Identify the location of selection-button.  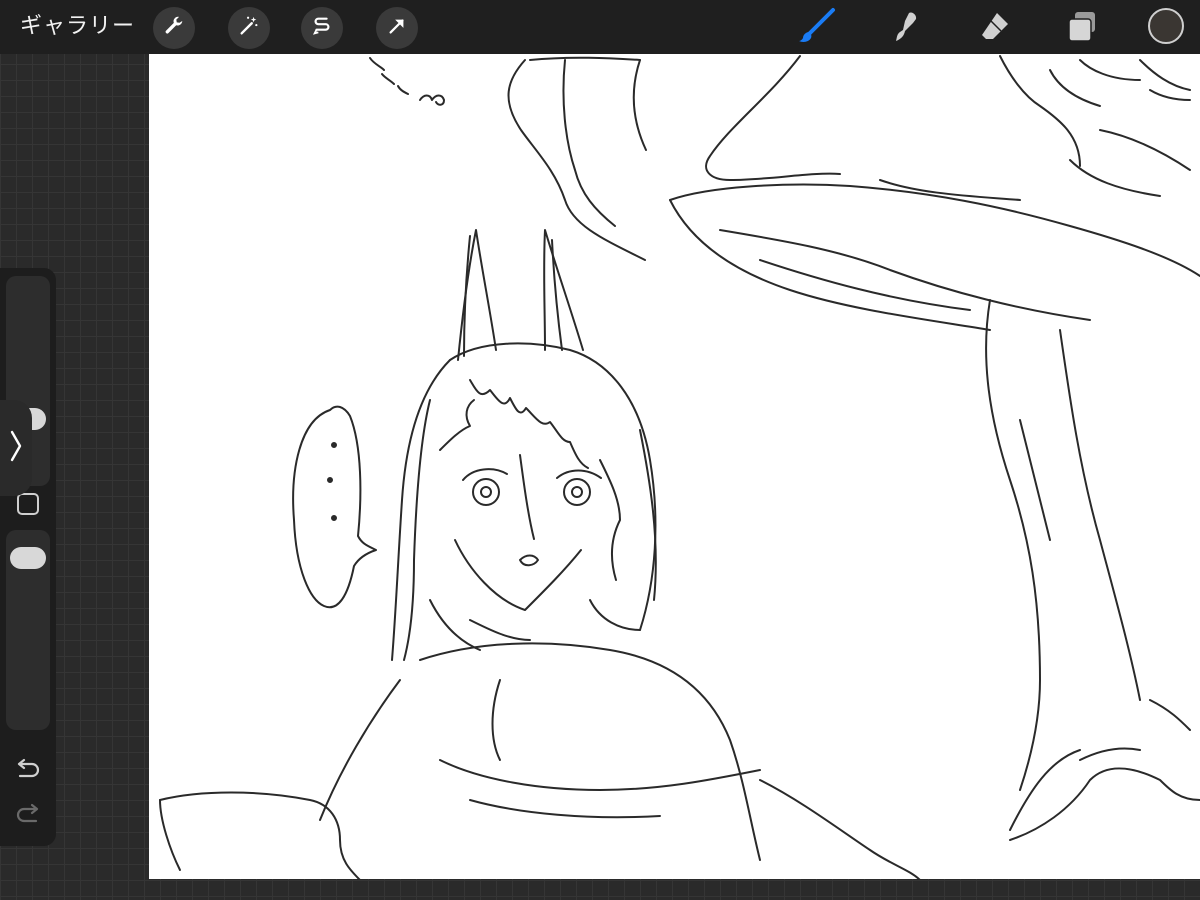
(322, 28).